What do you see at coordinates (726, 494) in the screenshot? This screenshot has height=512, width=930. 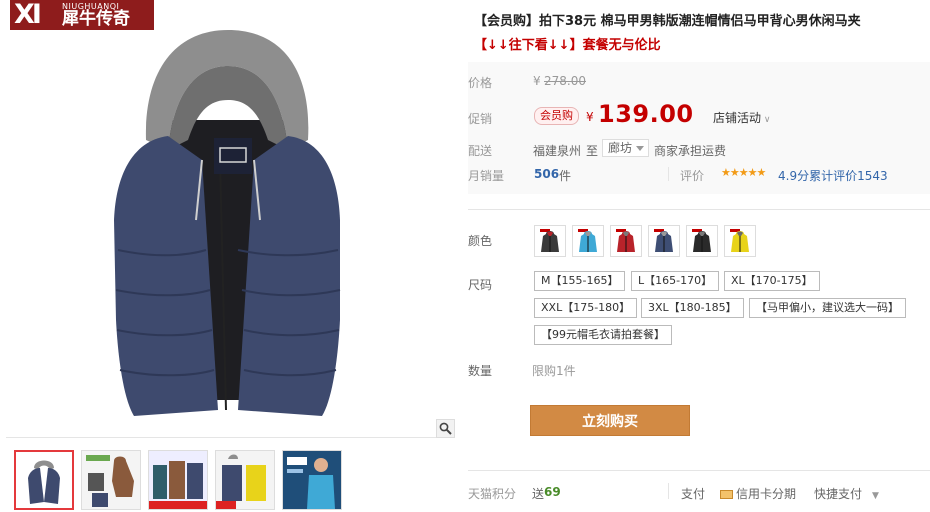 I see `credit-card-icon` at bounding box center [726, 494].